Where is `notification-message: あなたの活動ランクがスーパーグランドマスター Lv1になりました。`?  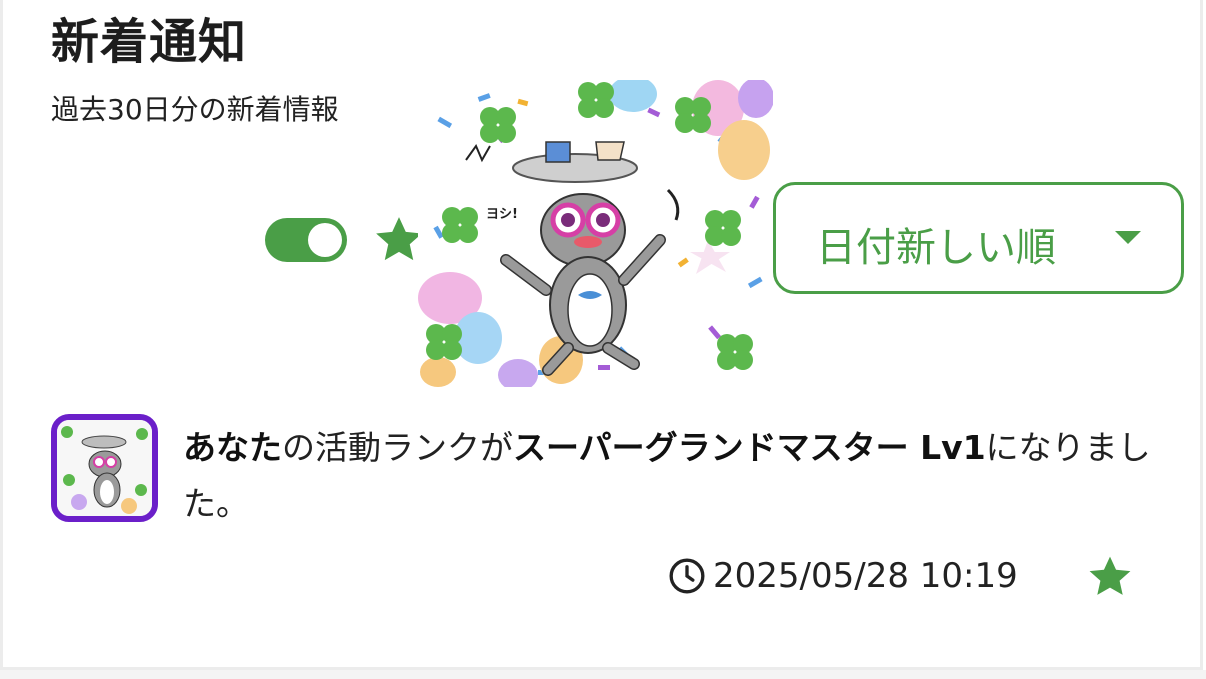
notification-message: あなたの活動ランクがスーパーグランドマスター Lv1になりました。 is located at coordinates (673, 476).